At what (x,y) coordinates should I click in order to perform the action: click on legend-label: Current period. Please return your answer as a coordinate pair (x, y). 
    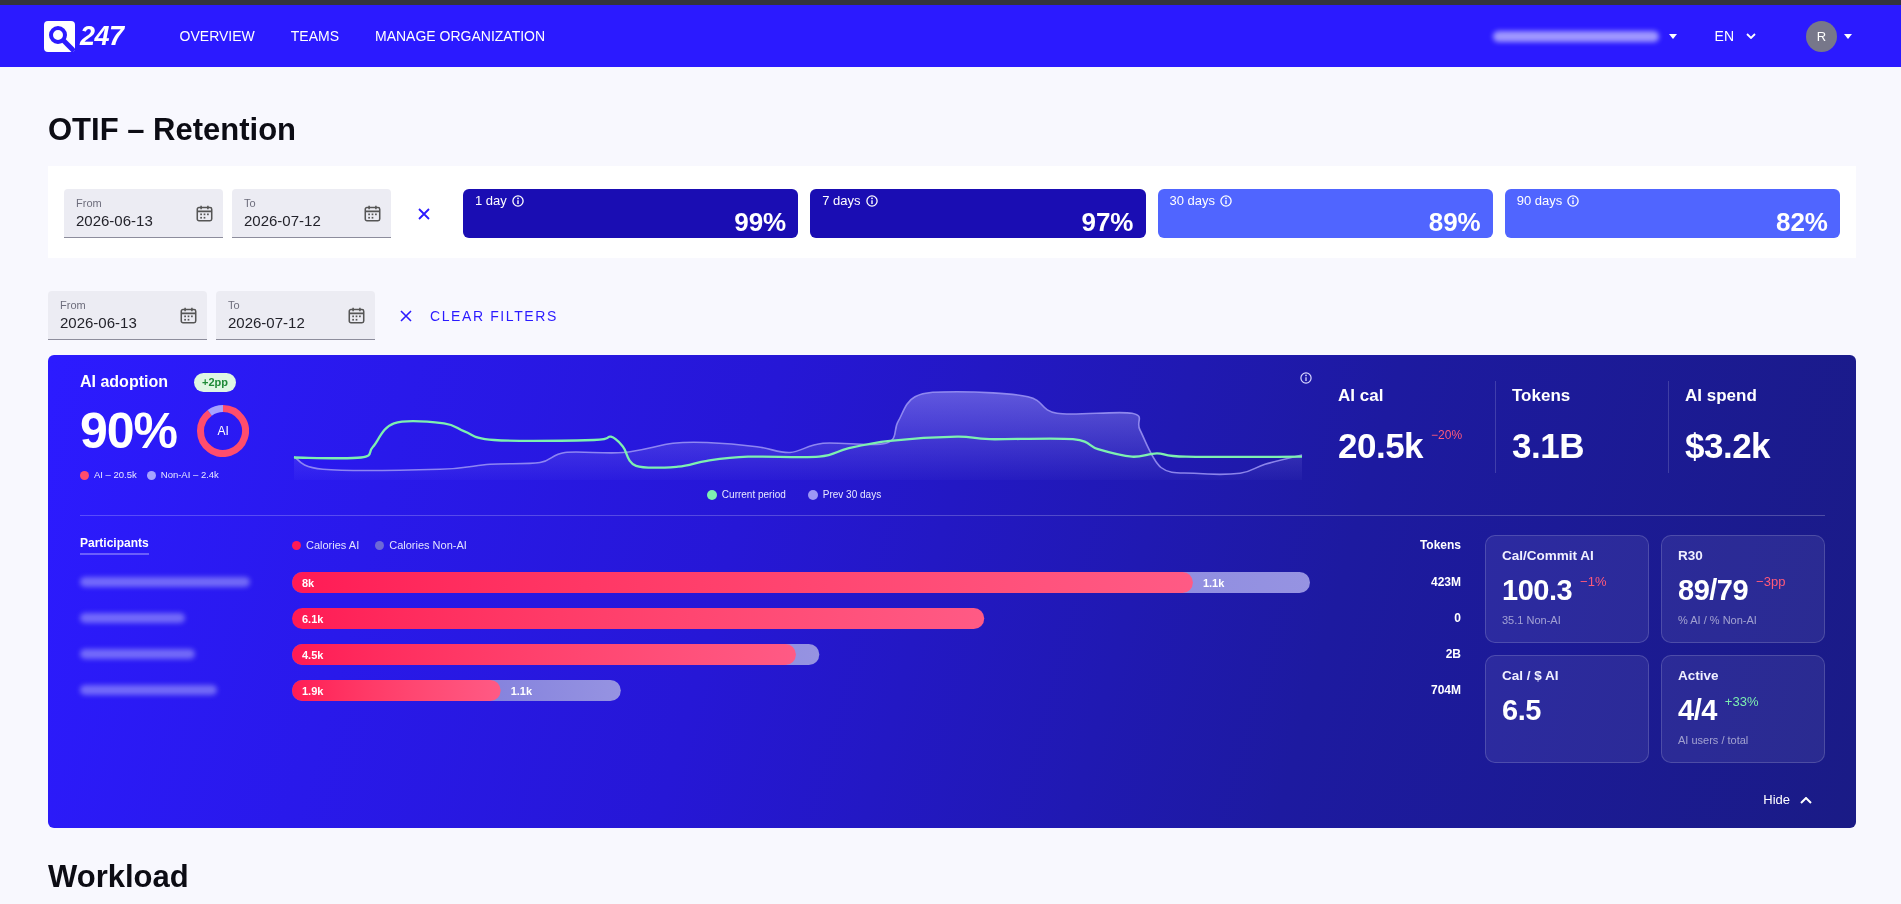
    Looking at the image, I should click on (753, 495).